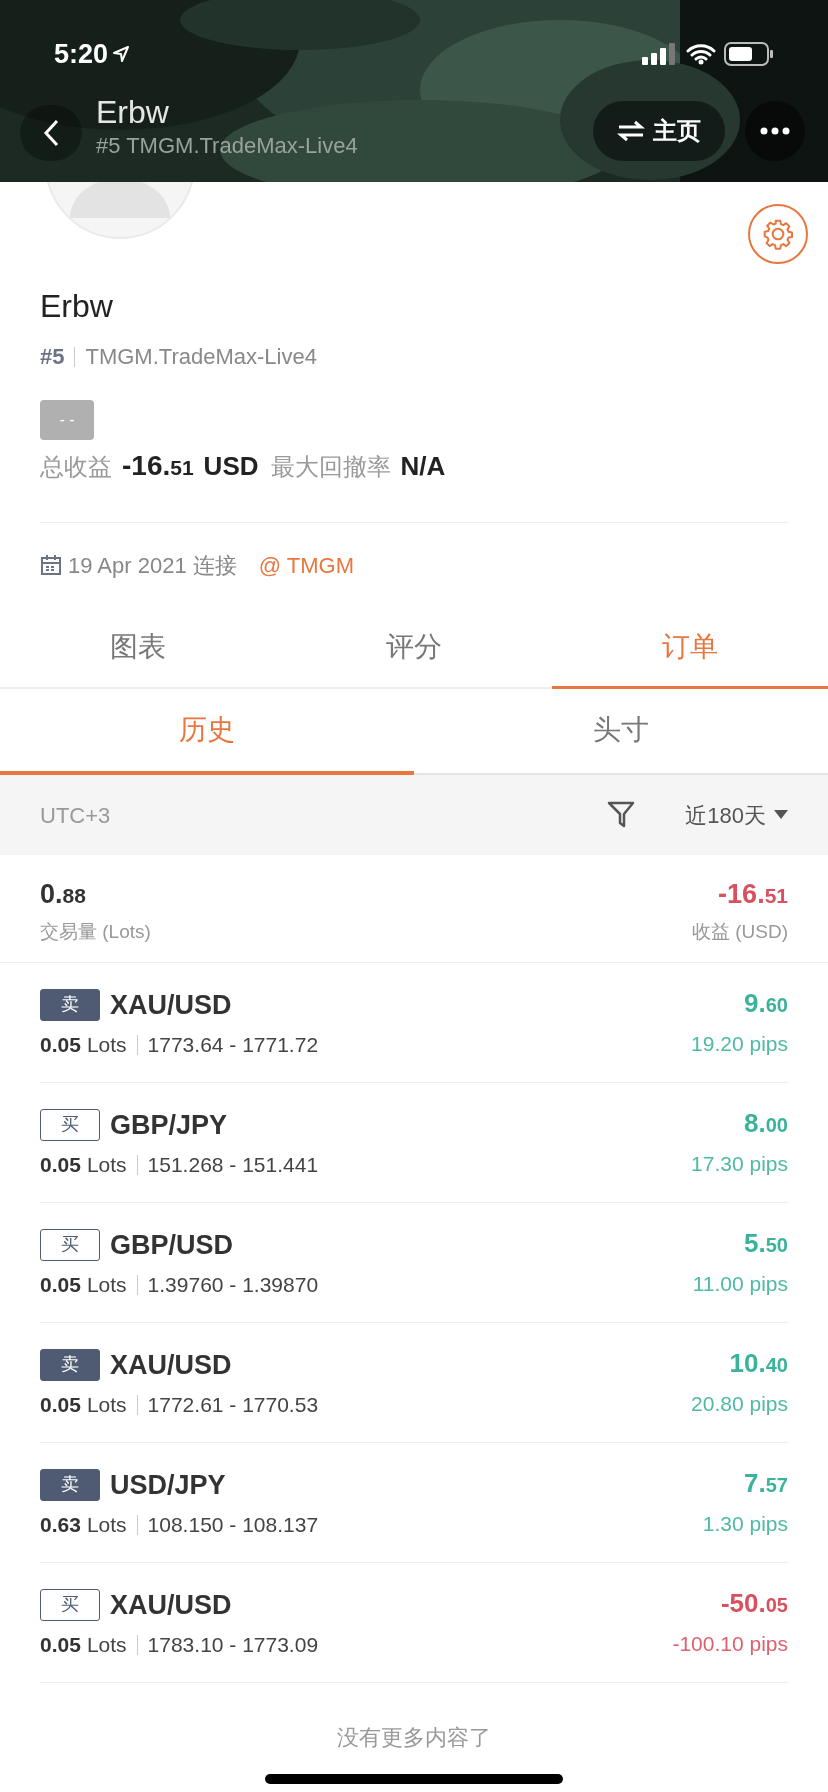  Describe the element at coordinates (76, 467) in the screenshot. I see `total-profit-label: 总收益` at that location.